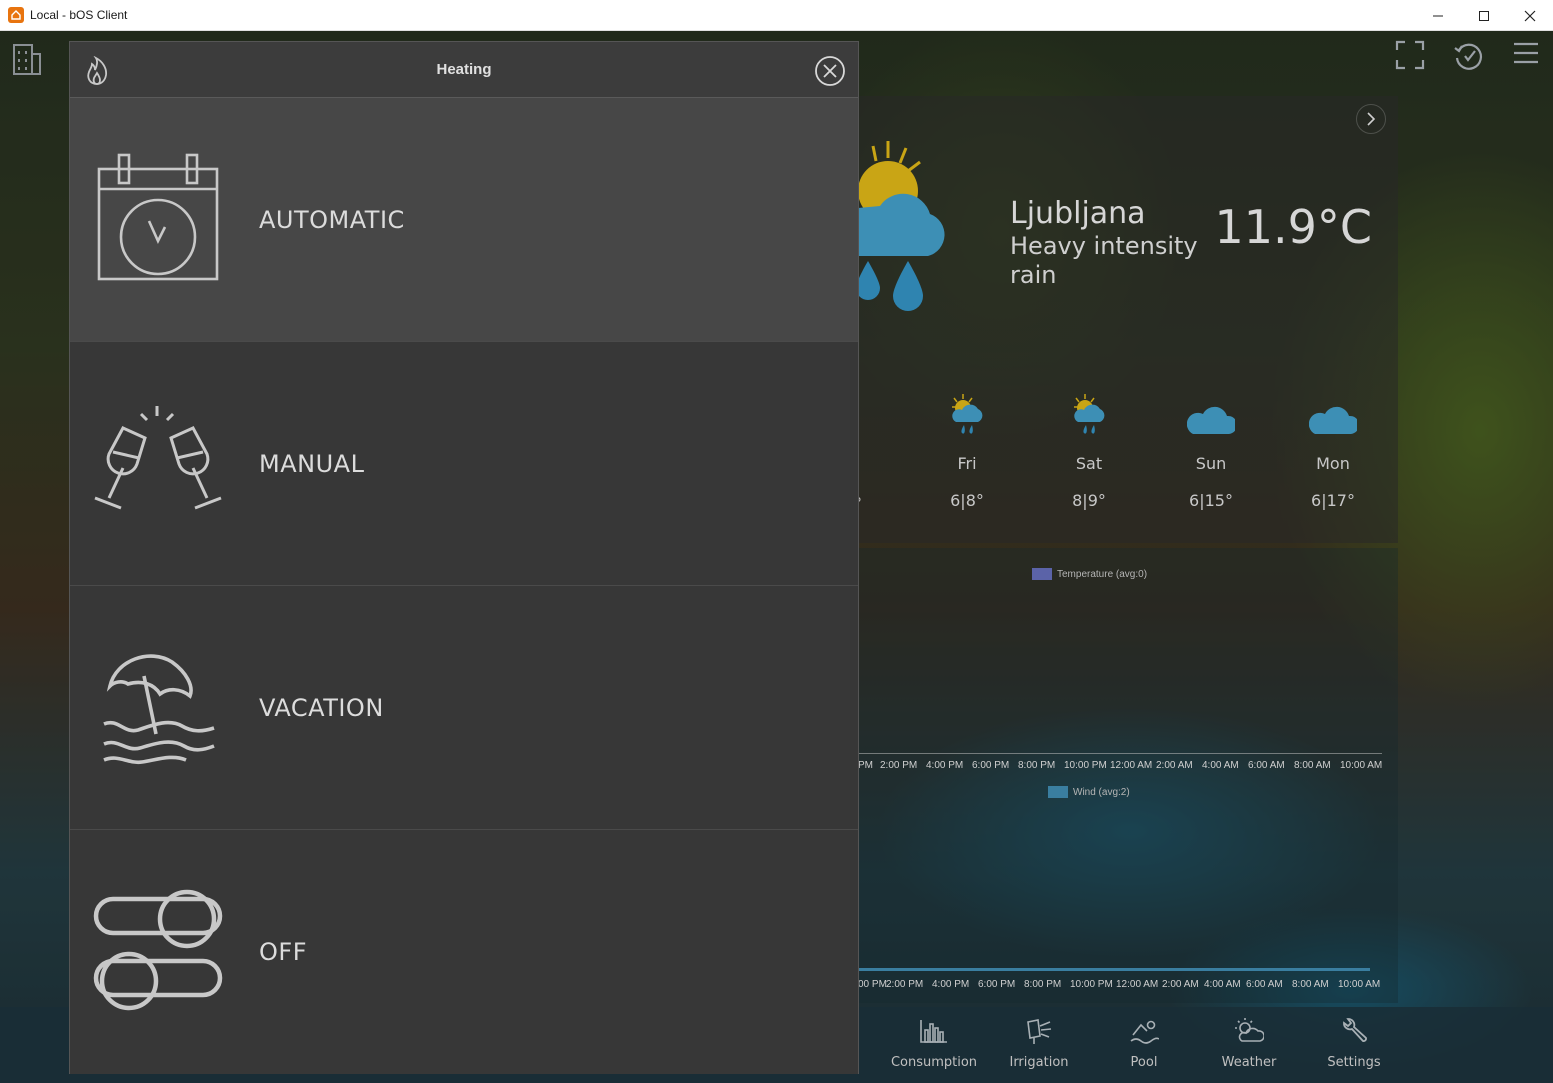 Image resolution: width=1553 pixels, height=1083 pixels. I want to click on forecast-day-name: Sun, so click(1211, 463).